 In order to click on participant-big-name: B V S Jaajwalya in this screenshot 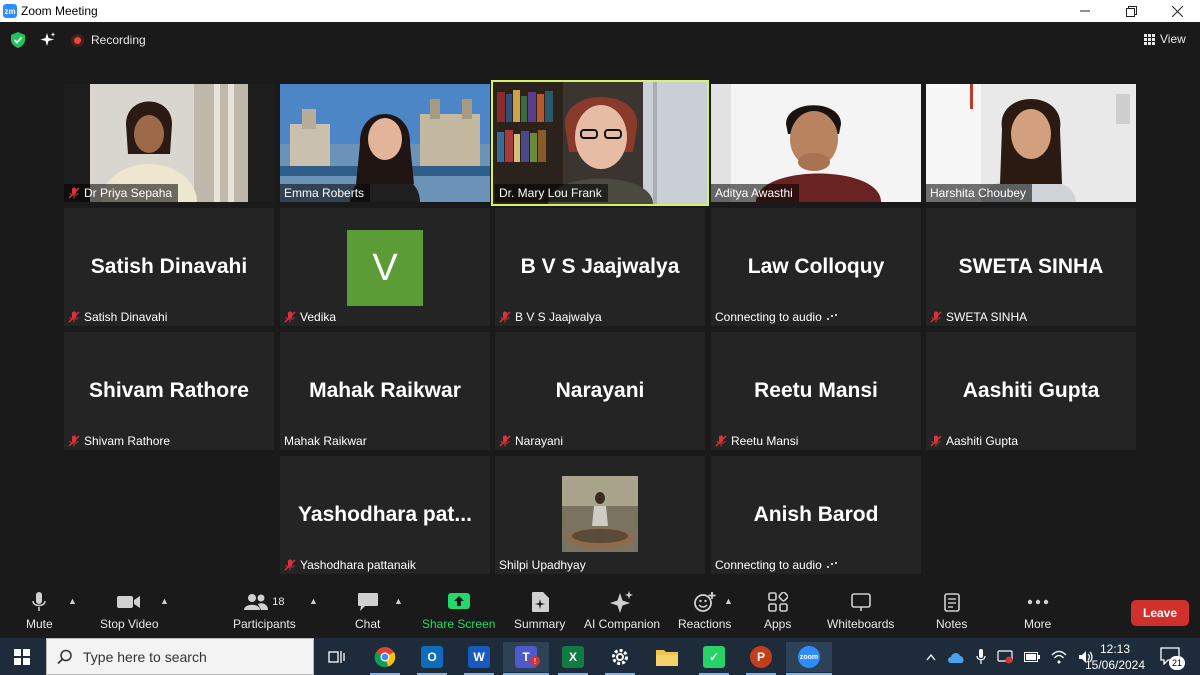, I will do `click(600, 266)`.